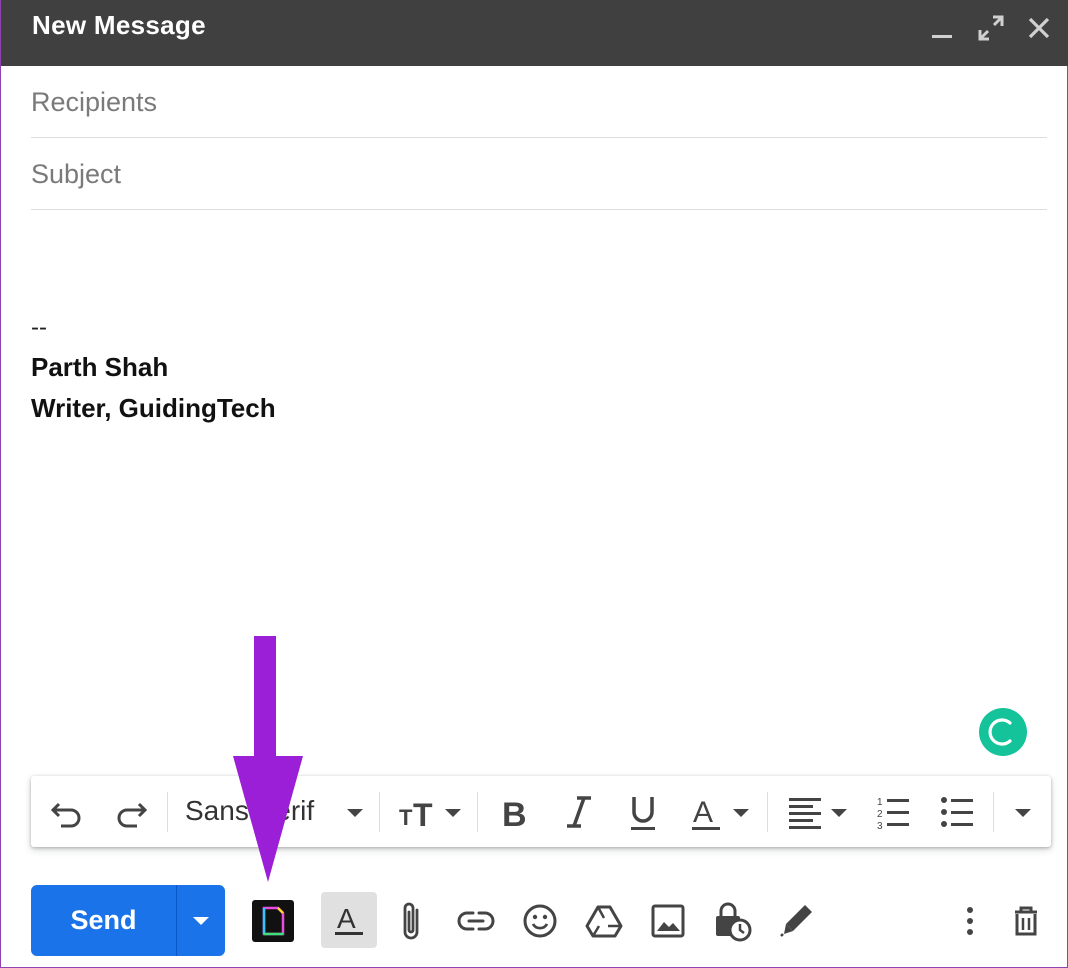 Image resolution: width=1068 pixels, height=968 pixels. What do you see at coordinates (1023, 812) in the screenshot?
I see `more-formatting-icon` at bounding box center [1023, 812].